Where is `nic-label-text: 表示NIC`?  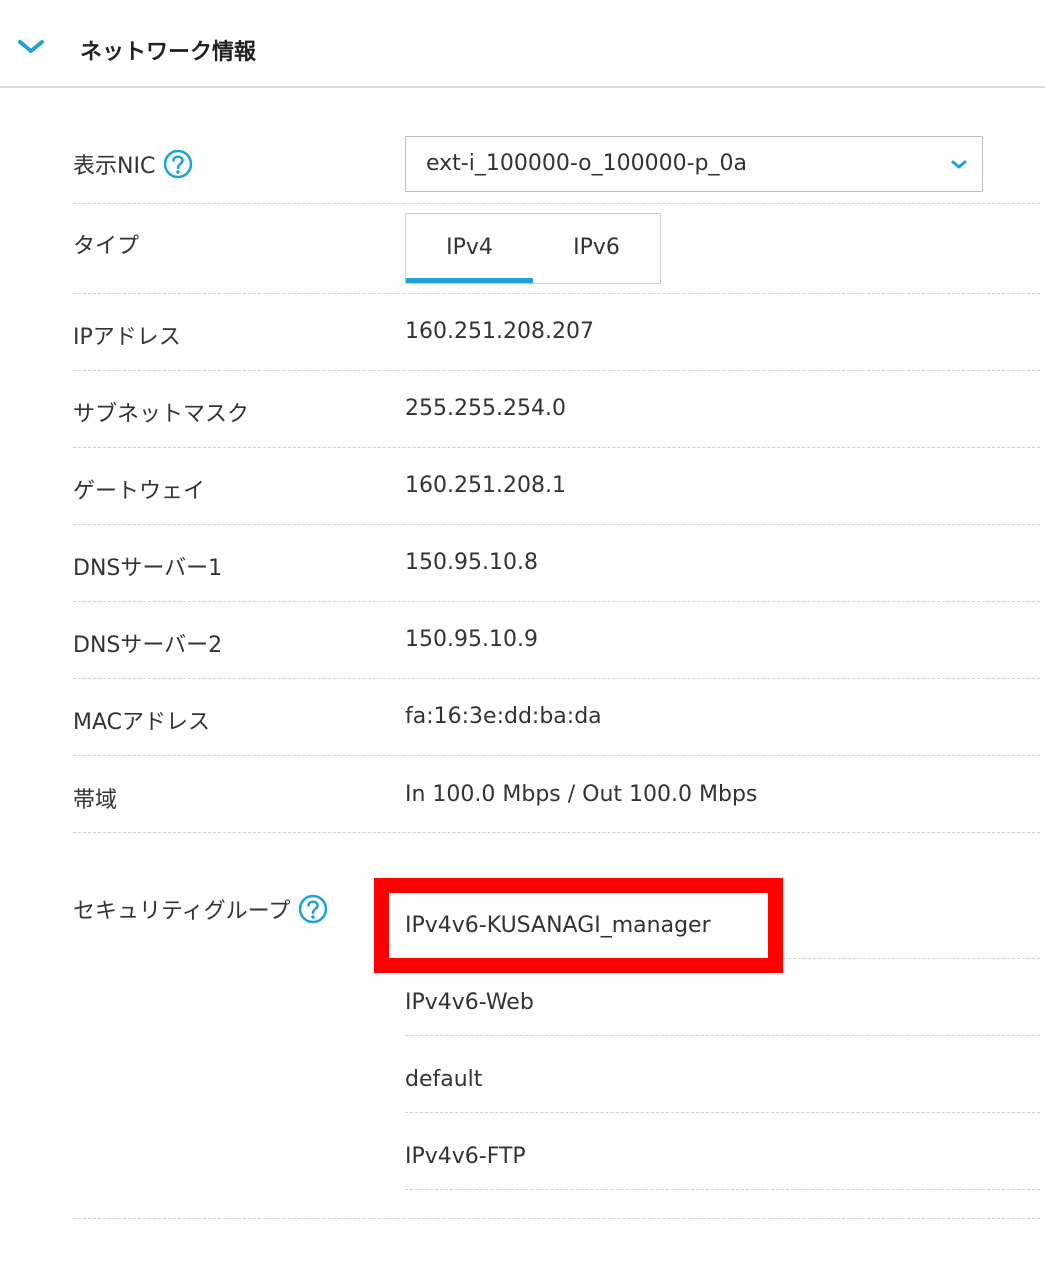 nic-label-text: 表示NIC is located at coordinates (114, 166).